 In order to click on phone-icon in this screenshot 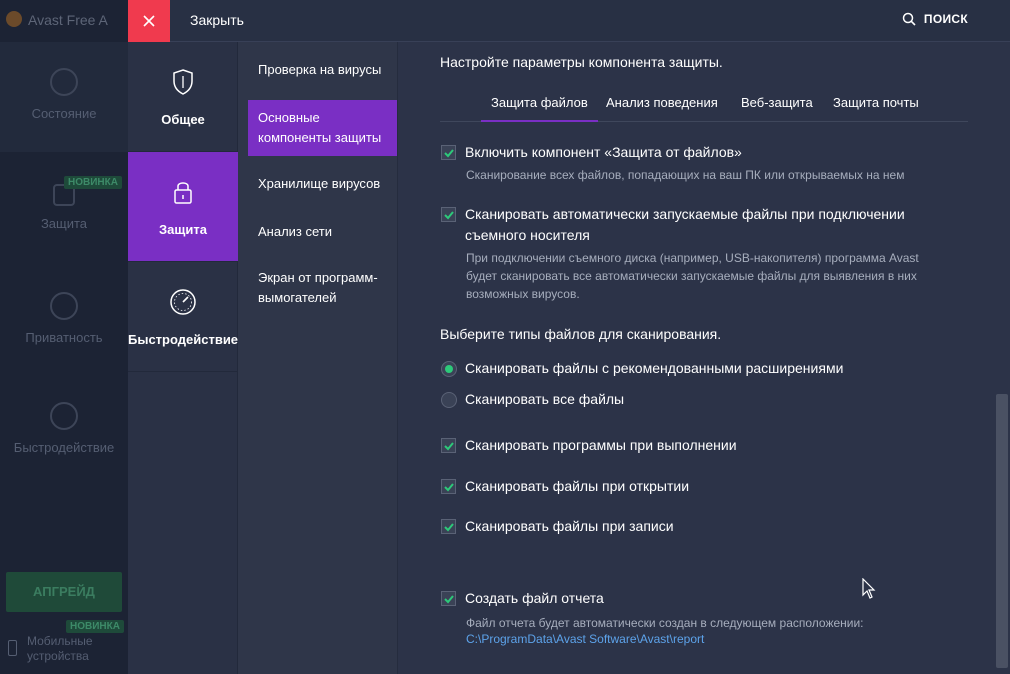, I will do `click(12, 648)`.